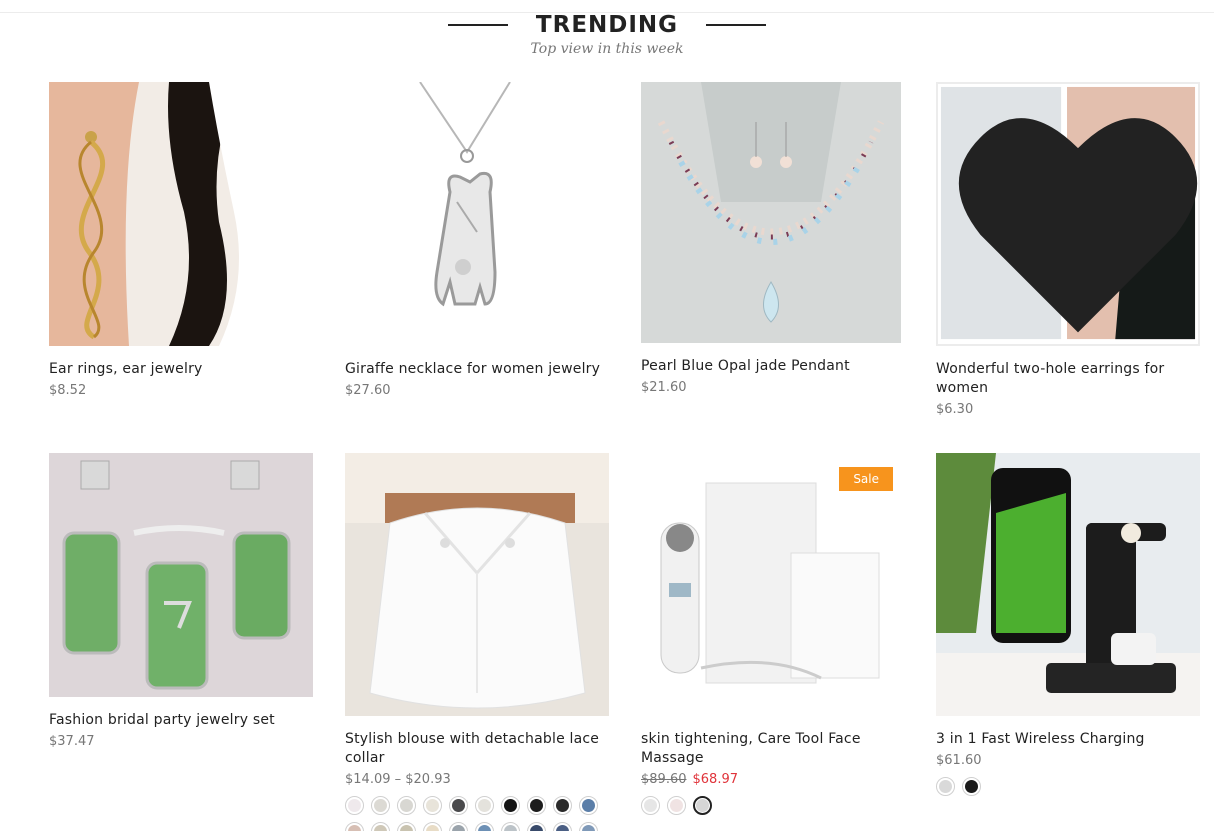 The height and width of the screenshot is (831, 1214). Describe the element at coordinates (773, 780) in the screenshot. I see `product-price: $89.60 $68.97` at that location.